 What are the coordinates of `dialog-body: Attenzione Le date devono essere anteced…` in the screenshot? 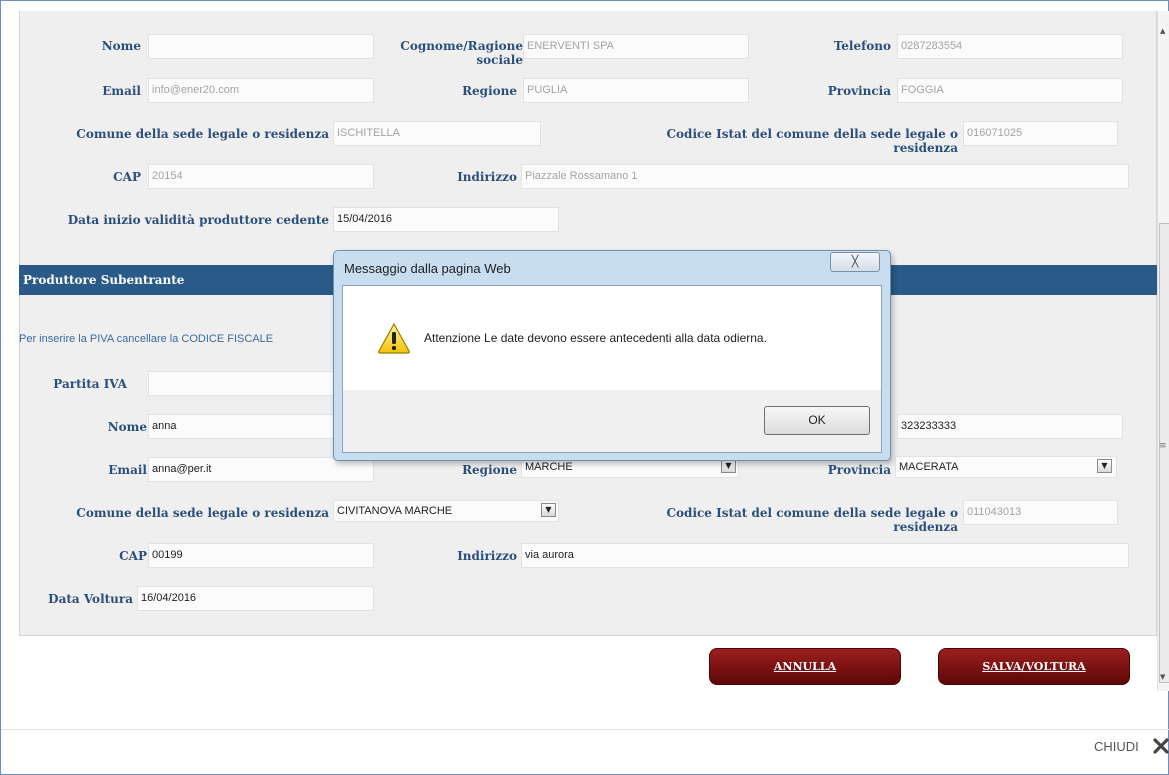 It's located at (612, 369).